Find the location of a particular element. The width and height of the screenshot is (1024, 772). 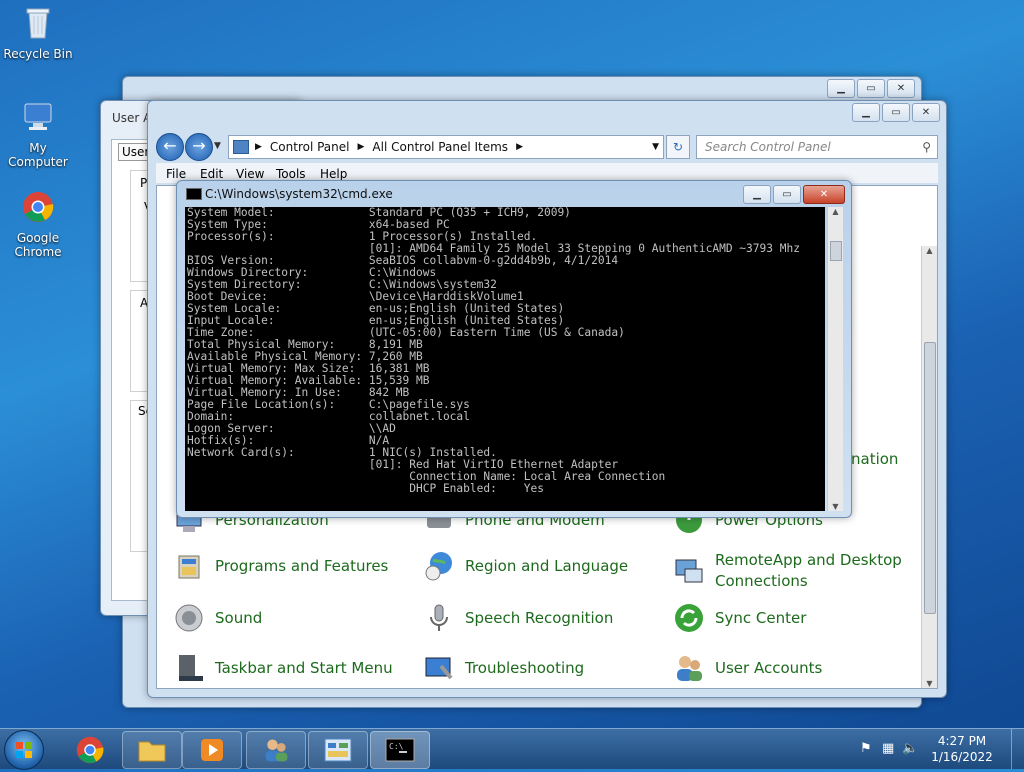

cp-item-label: Taskbar and Start Menu is located at coordinates (304, 668).